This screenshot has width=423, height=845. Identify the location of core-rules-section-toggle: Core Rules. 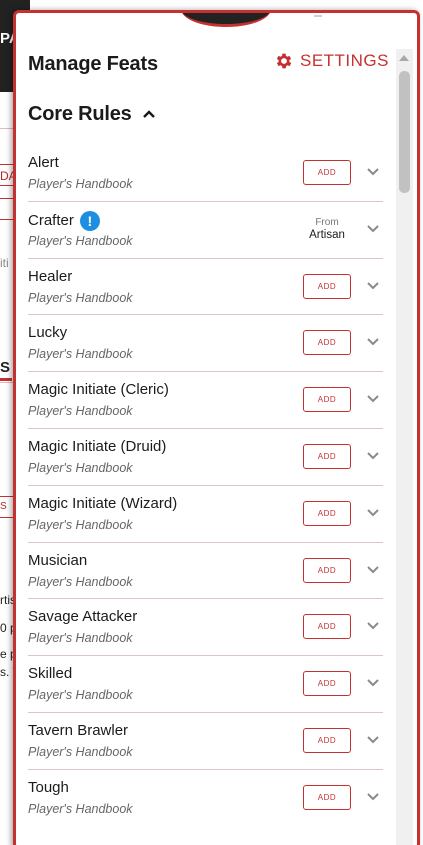
(214, 114).